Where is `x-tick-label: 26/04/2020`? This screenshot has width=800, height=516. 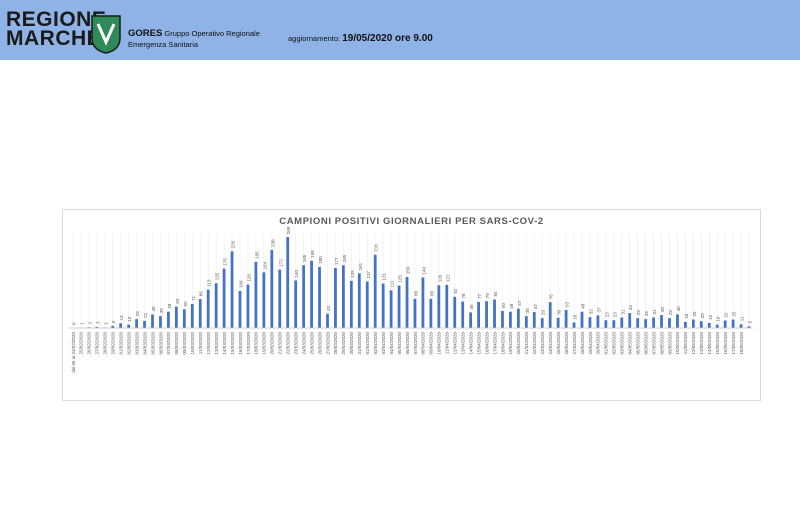
x-tick-label: 26/04/2020 is located at coordinates (566, 343).